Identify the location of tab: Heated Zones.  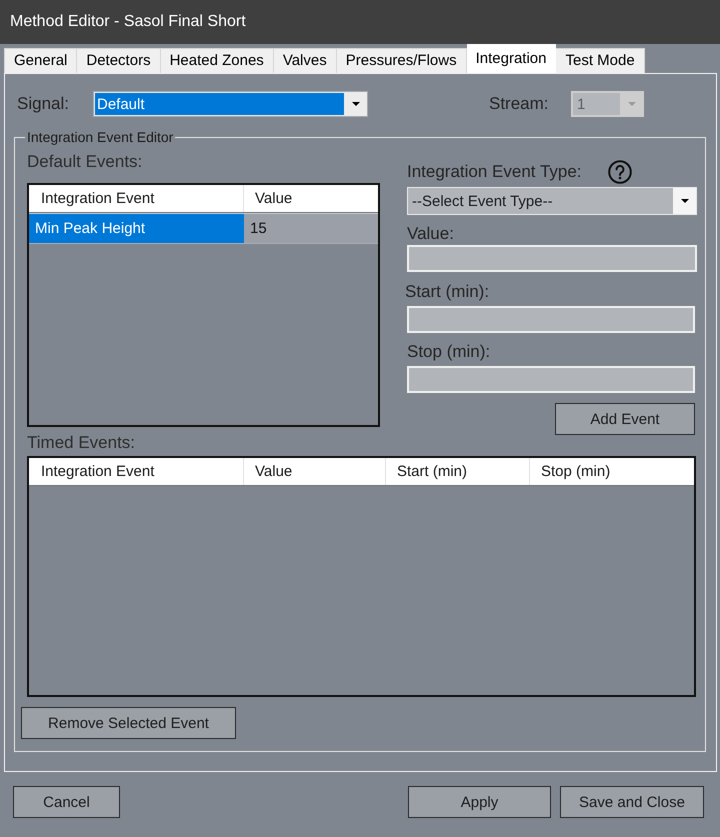
(217, 60).